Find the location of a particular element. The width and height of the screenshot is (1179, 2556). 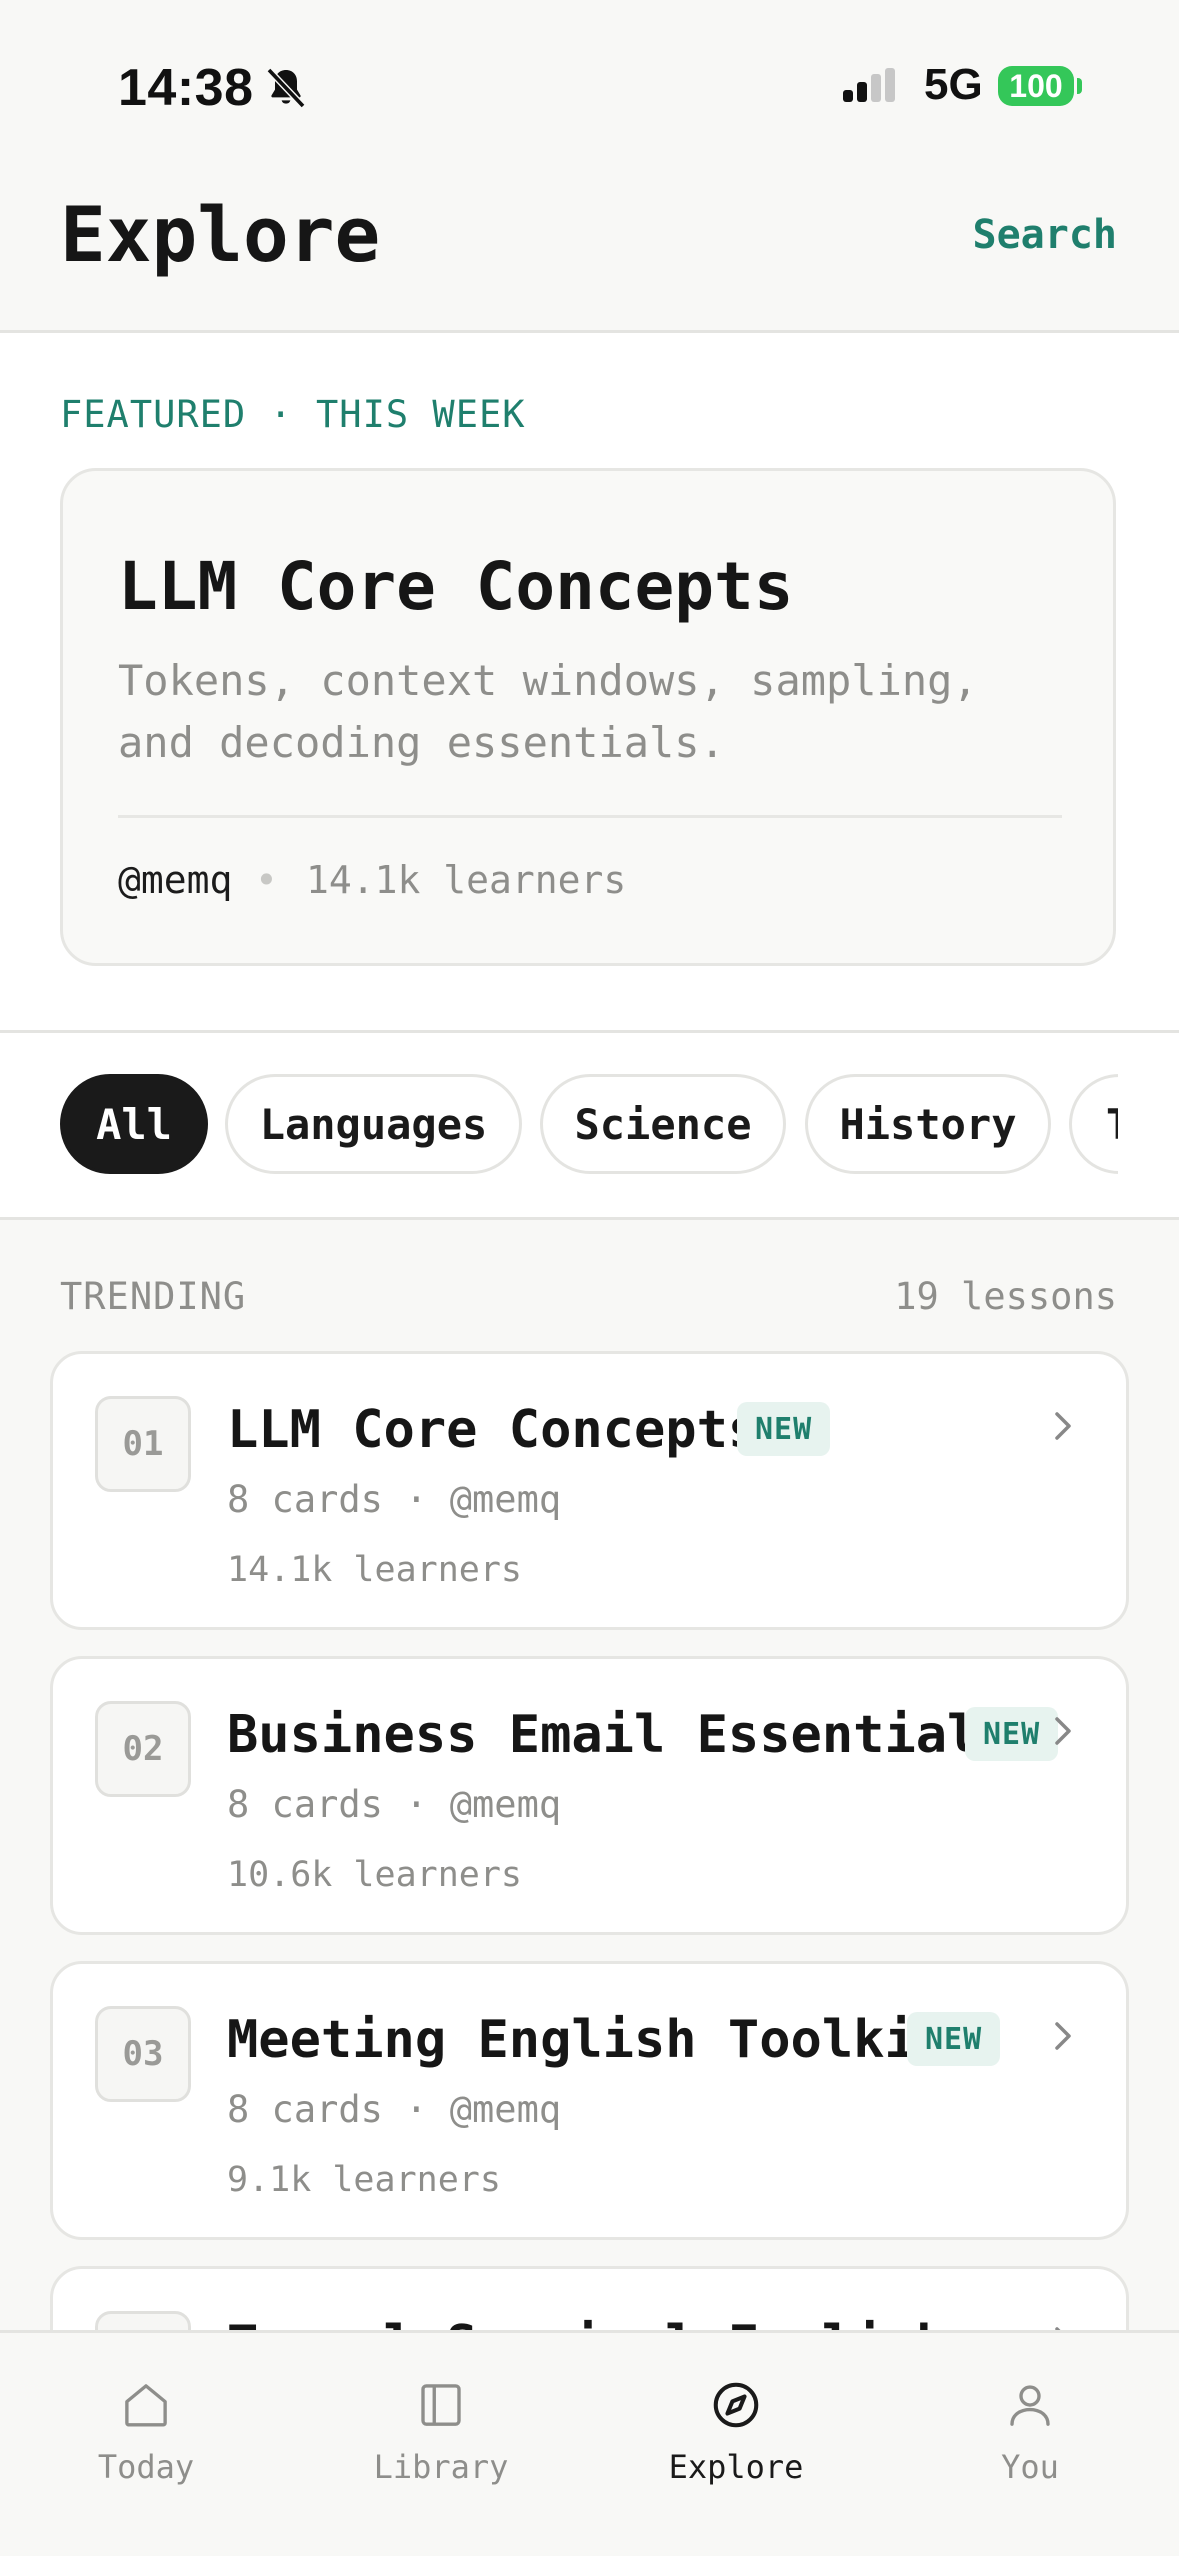

battery-indicator: 100 is located at coordinates (1036, 86).